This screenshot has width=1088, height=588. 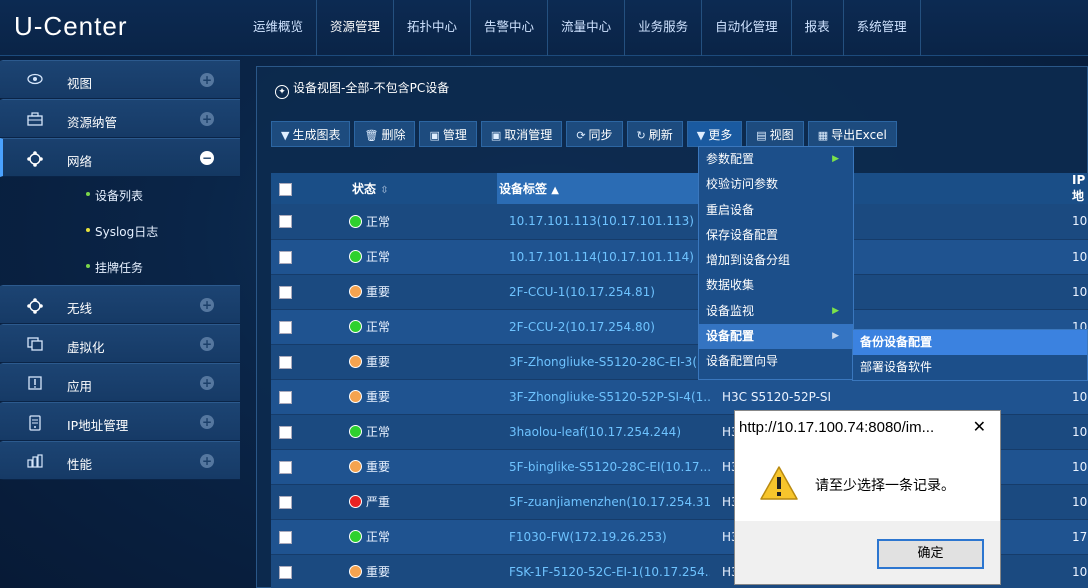 What do you see at coordinates (776, 285) in the screenshot?
I see `menu-item-data-collection: 数据收集` at bounding box center [776, 285].